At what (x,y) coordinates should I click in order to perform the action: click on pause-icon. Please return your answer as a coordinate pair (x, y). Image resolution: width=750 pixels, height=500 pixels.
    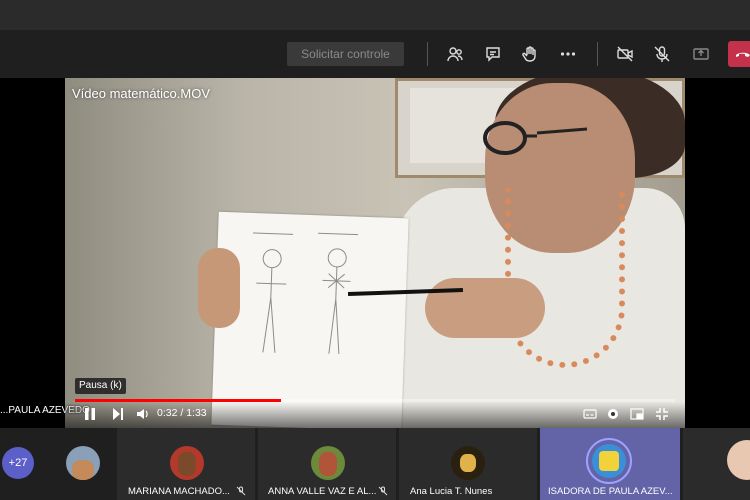
    Looking at the image, I should click on (90, 414).